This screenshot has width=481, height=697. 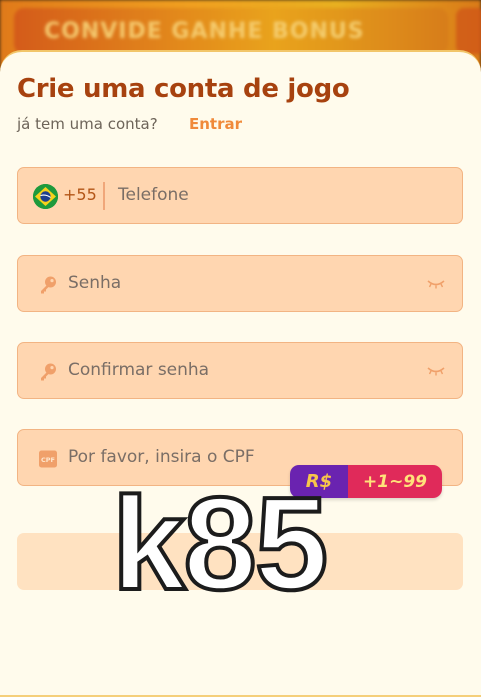 What do you see at coordinates (240, 195) in the screenshot?
I see `phone-field: +55 Telefone` at bounding box center [240, 195].